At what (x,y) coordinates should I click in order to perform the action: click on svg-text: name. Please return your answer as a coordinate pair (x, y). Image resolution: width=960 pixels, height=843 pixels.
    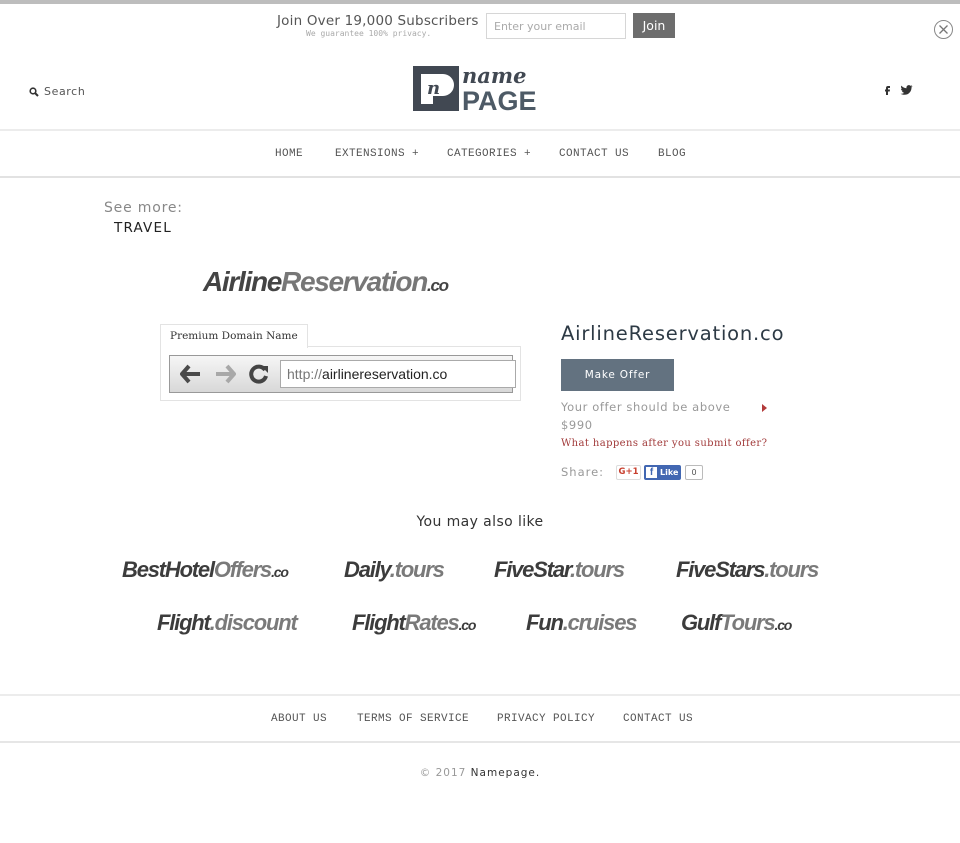
    Looking at the image, I should click on (494, 76).